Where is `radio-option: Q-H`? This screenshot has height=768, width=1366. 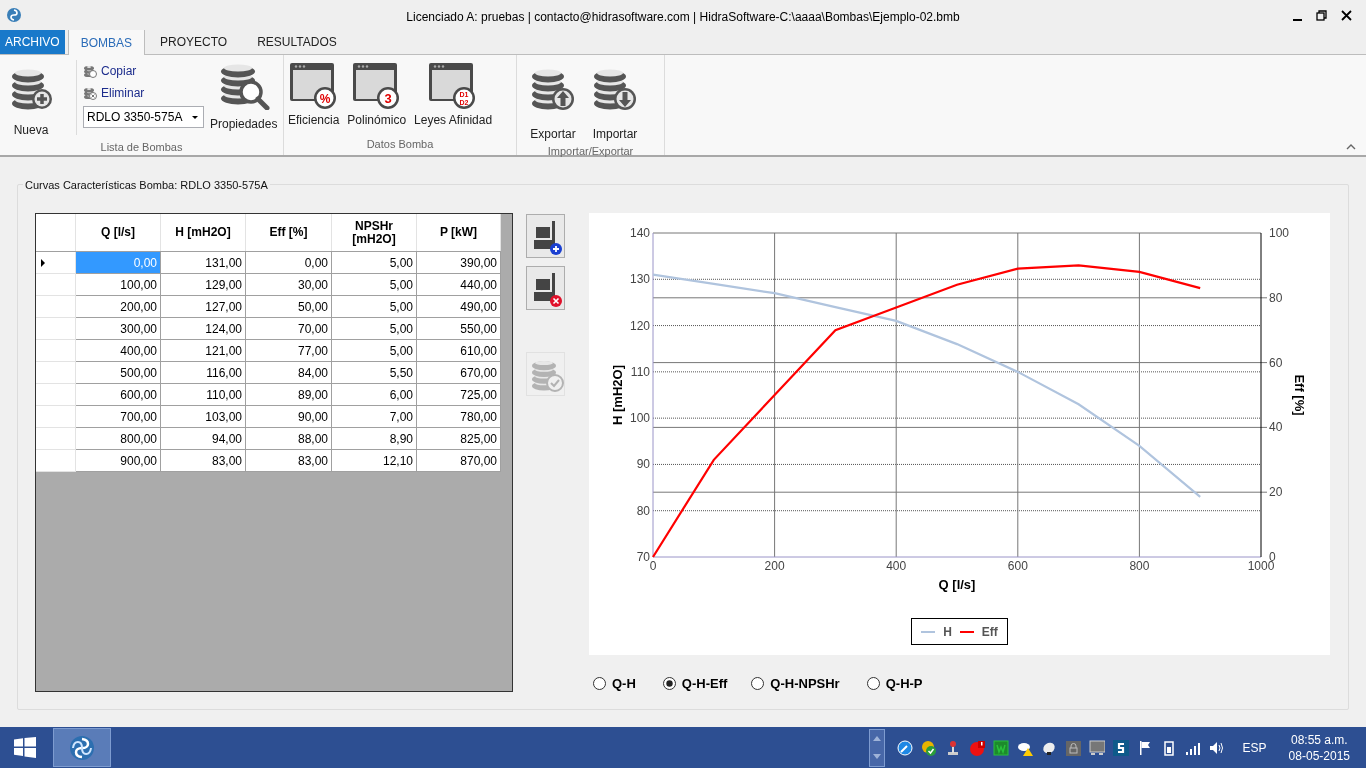 radio-option: Q-H is located at coordinates (614, 684).